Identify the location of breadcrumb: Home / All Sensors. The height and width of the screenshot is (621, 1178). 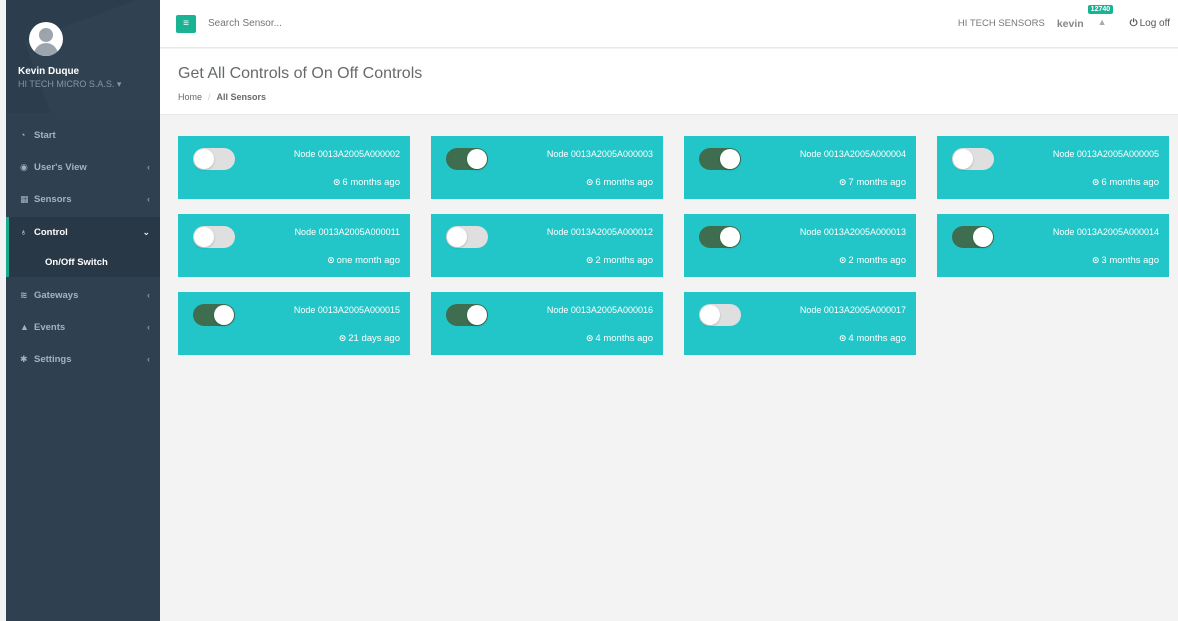
(678, 97).